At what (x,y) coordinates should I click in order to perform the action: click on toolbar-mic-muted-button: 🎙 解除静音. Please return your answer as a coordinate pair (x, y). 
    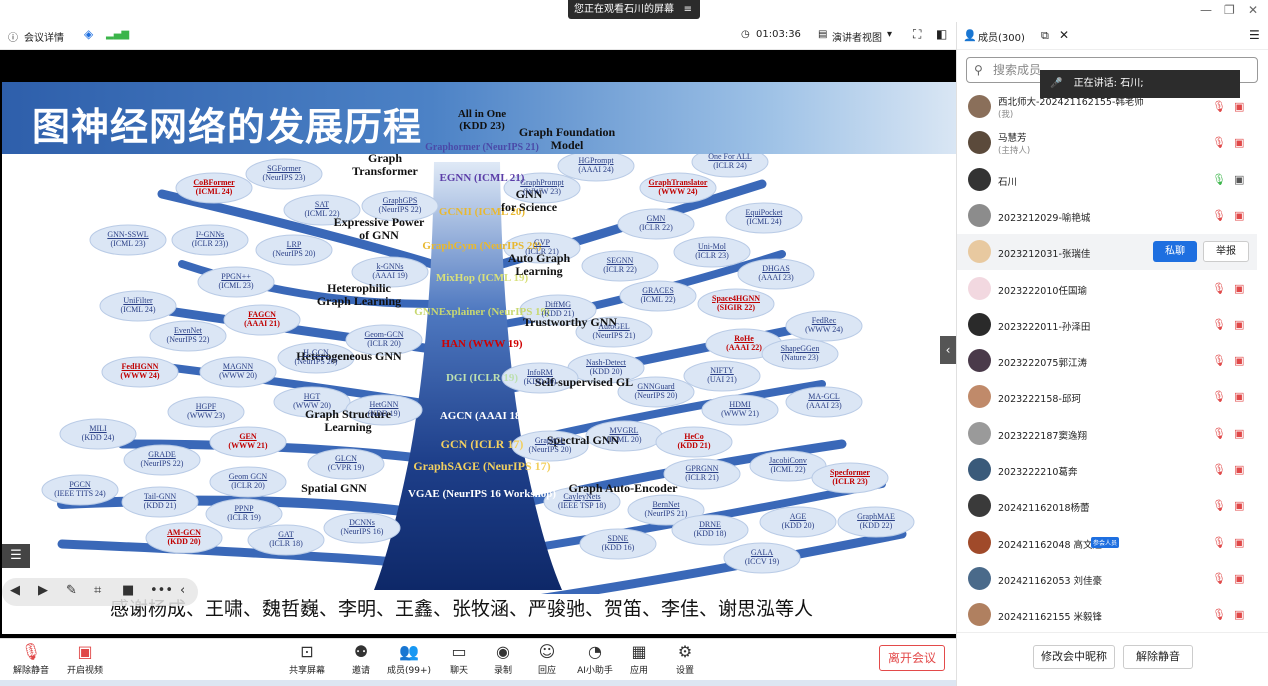
    Looking at the image, I should click on (31, 658).